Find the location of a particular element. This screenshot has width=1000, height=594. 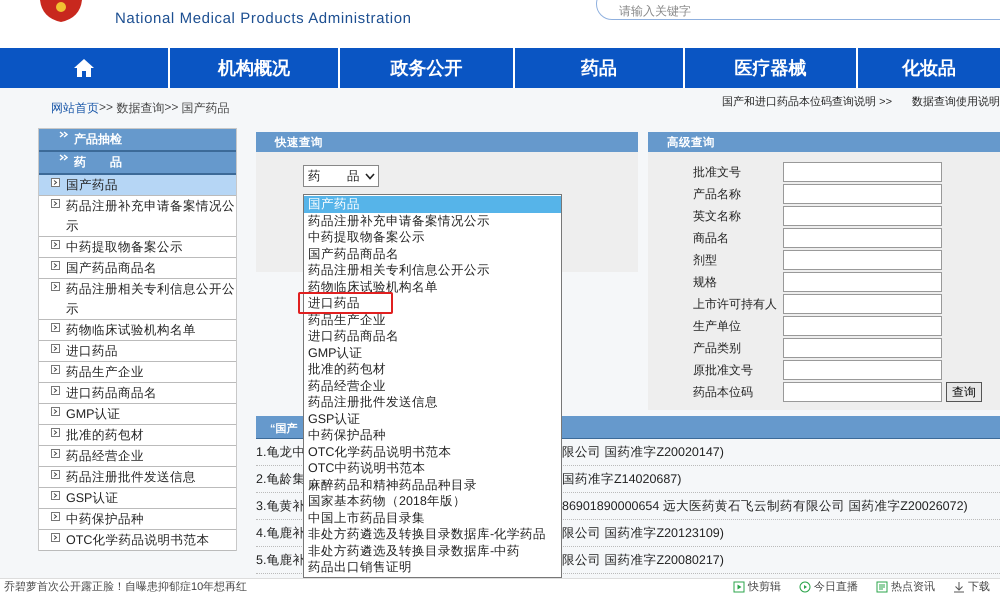

field-label: 生产单位 is located at coordinates (717, 326).